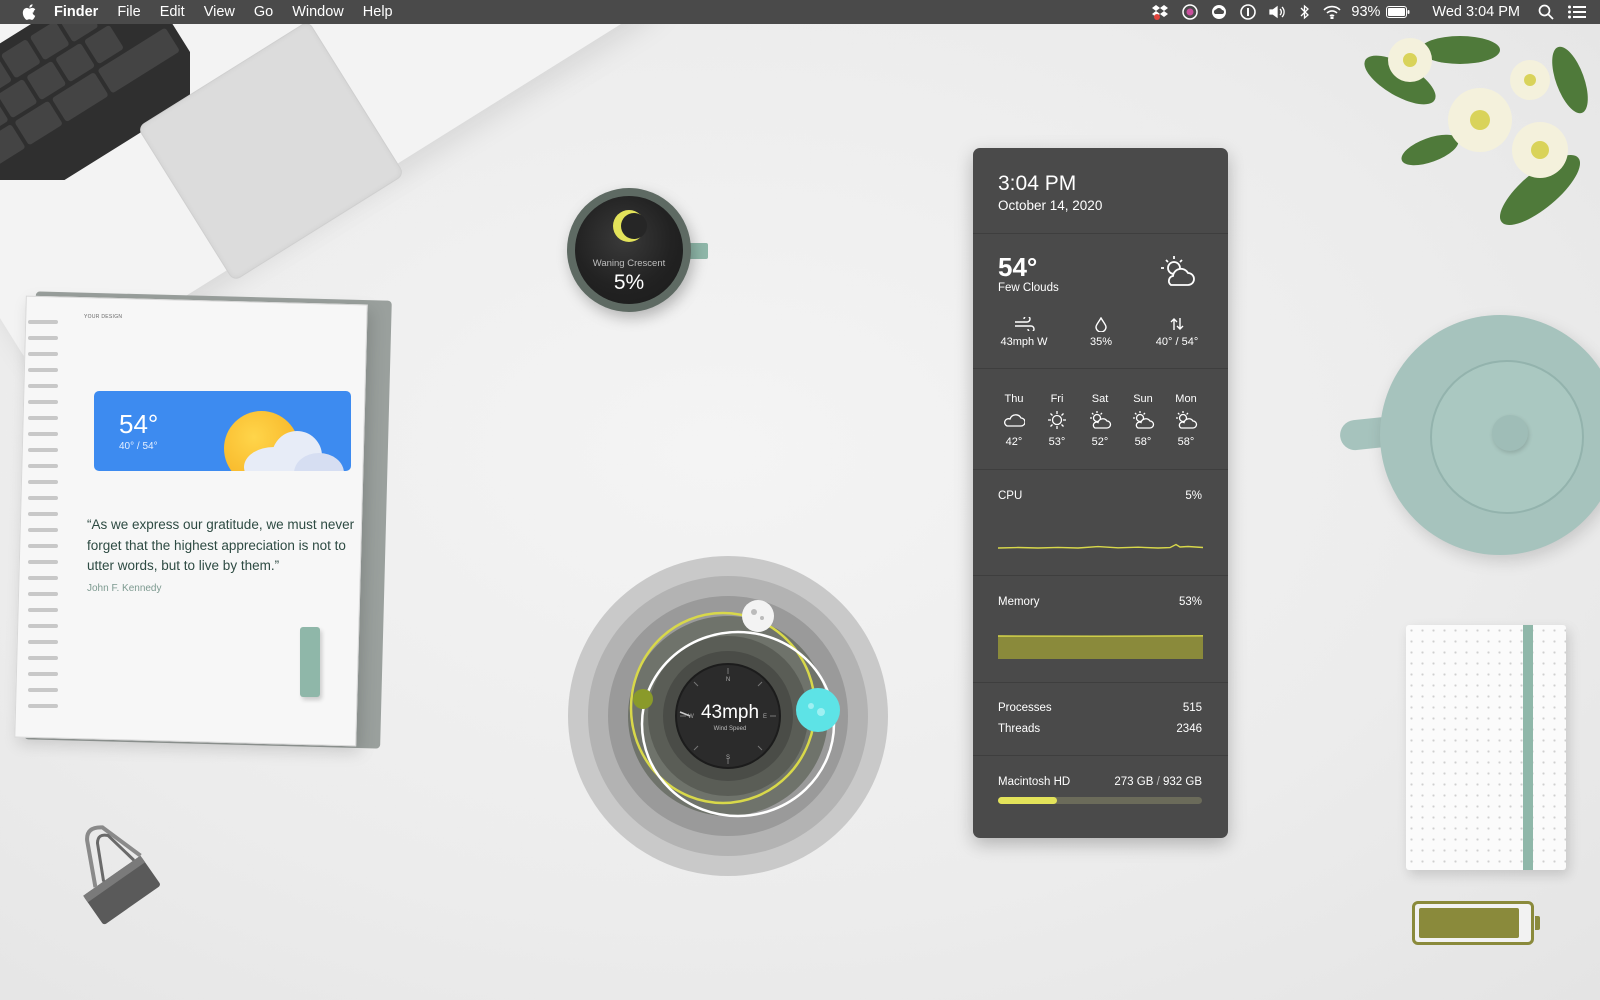  Describe the element at coordinates (1486, 747) in the screenshot. I see `dotted-notepad` at that location.